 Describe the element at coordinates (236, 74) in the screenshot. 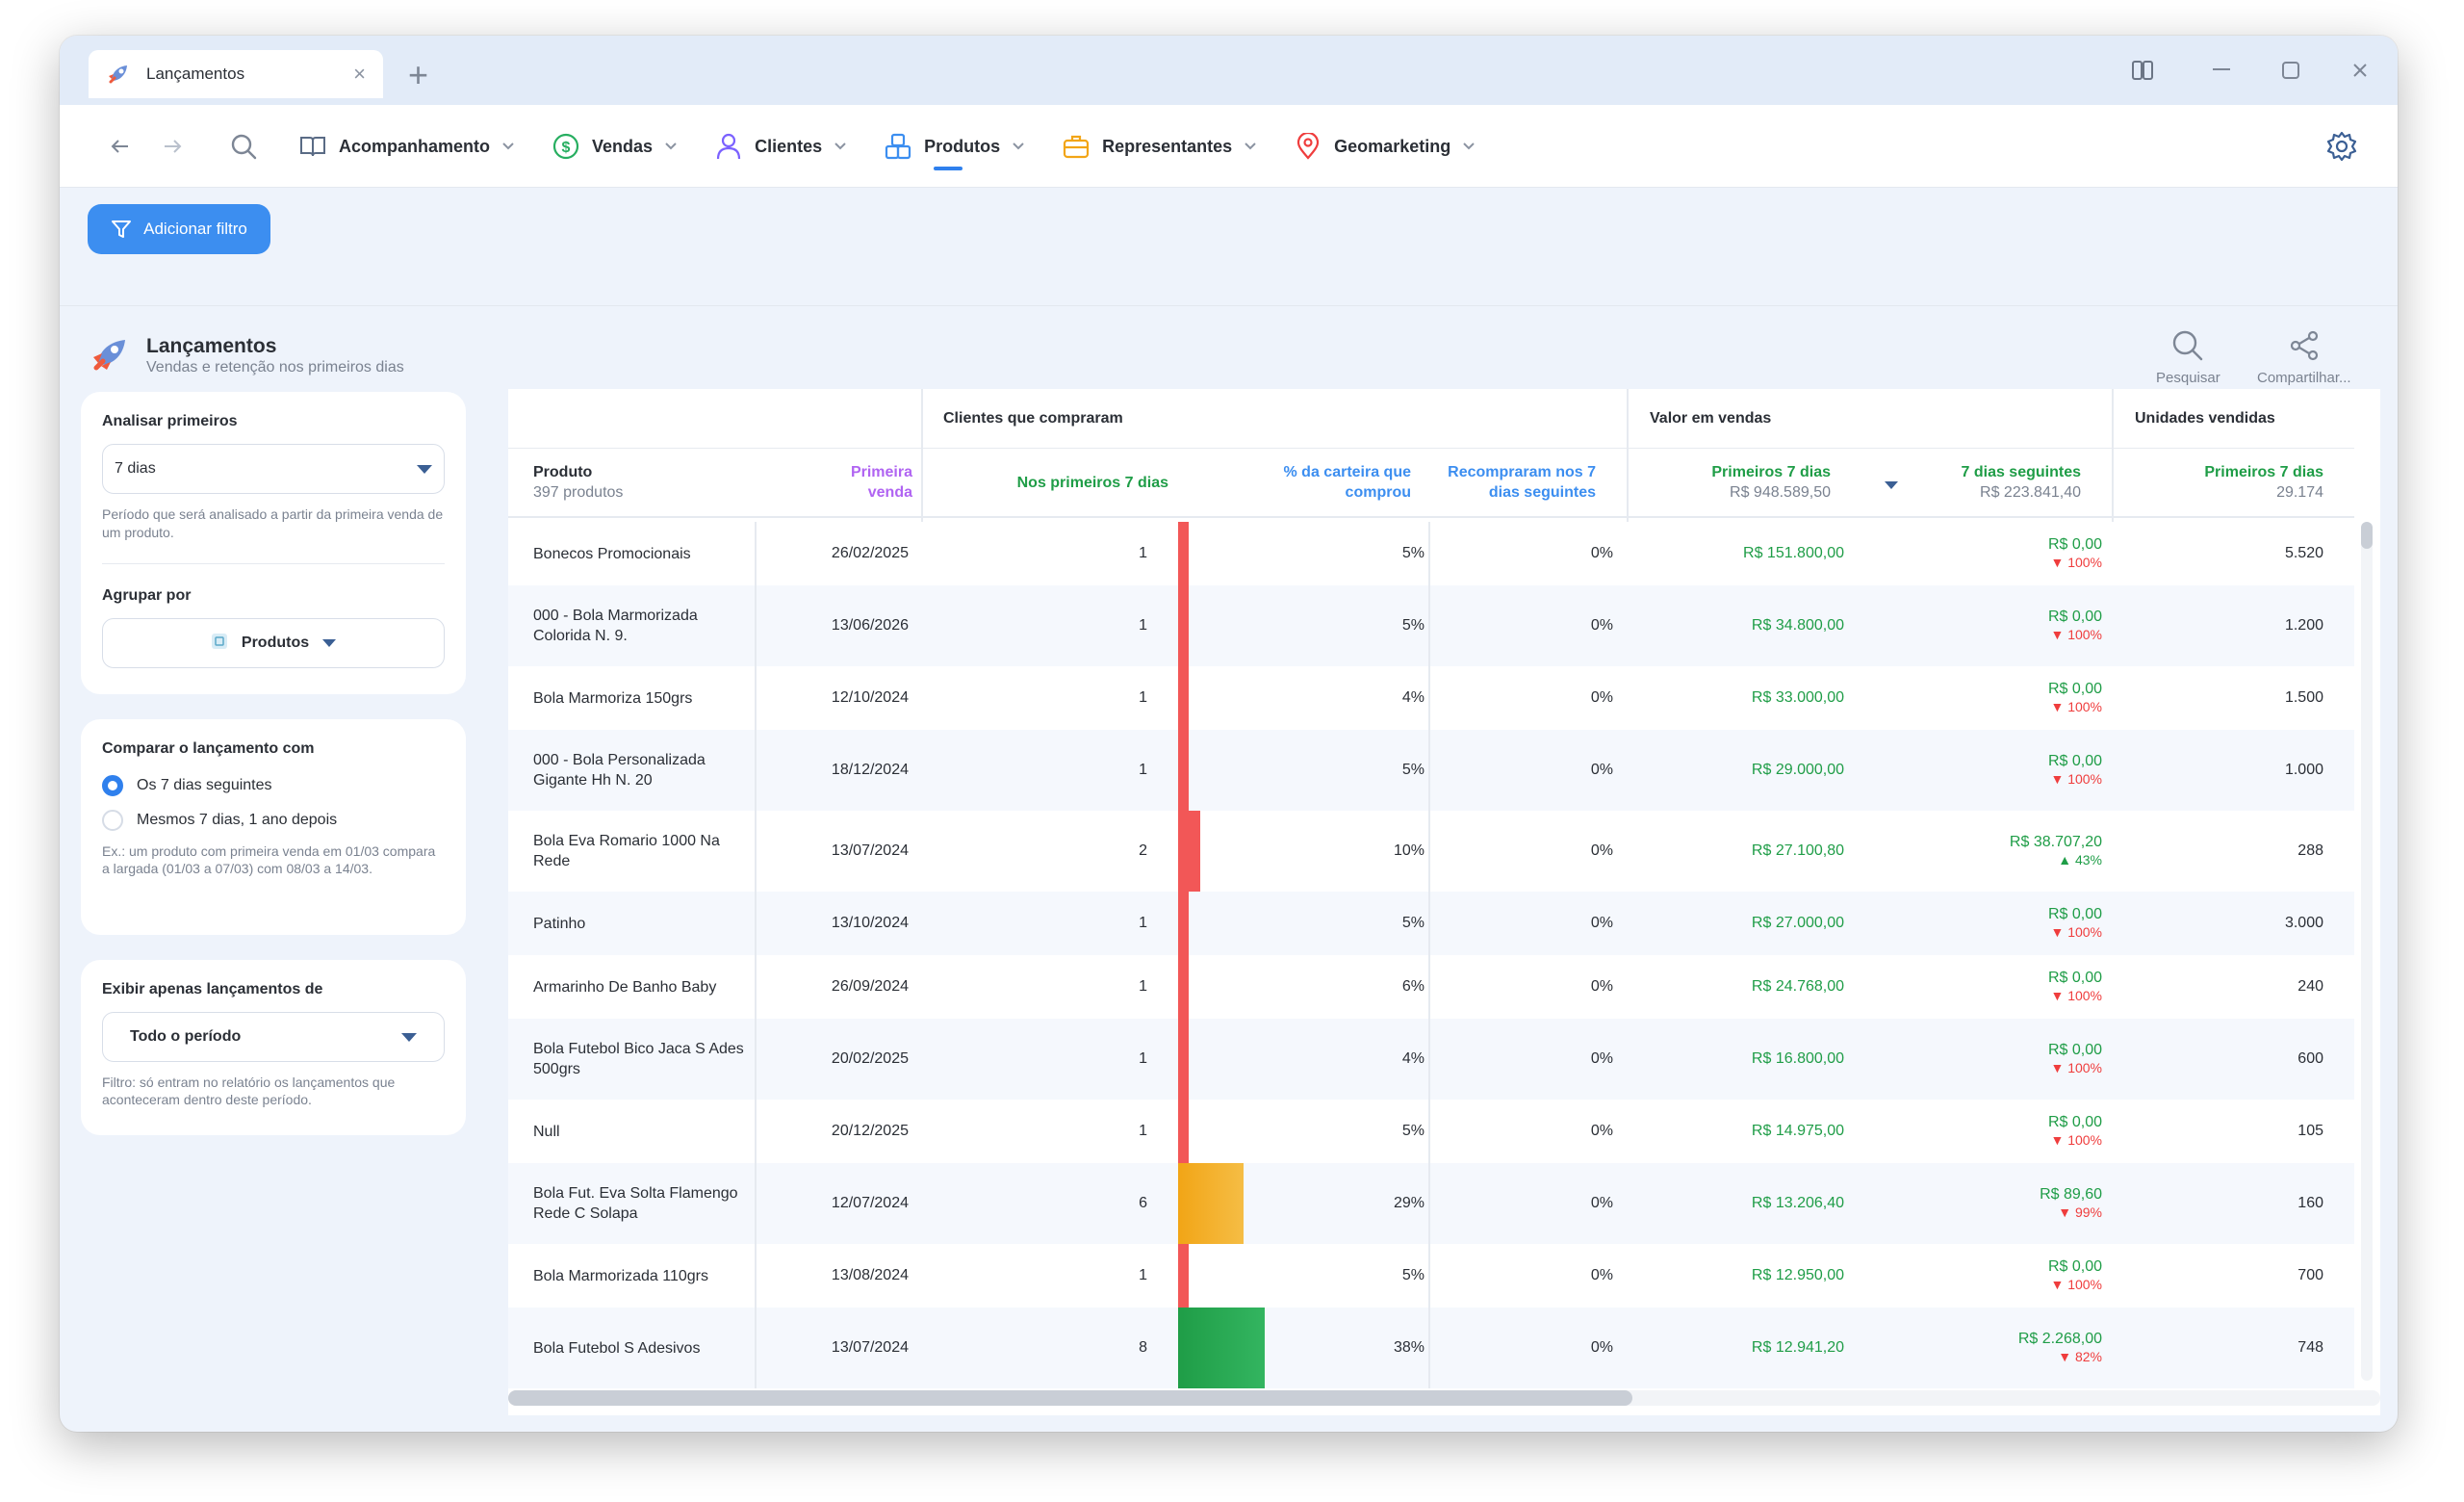

I see `browser-tab: Lançamentos ×` at that location.